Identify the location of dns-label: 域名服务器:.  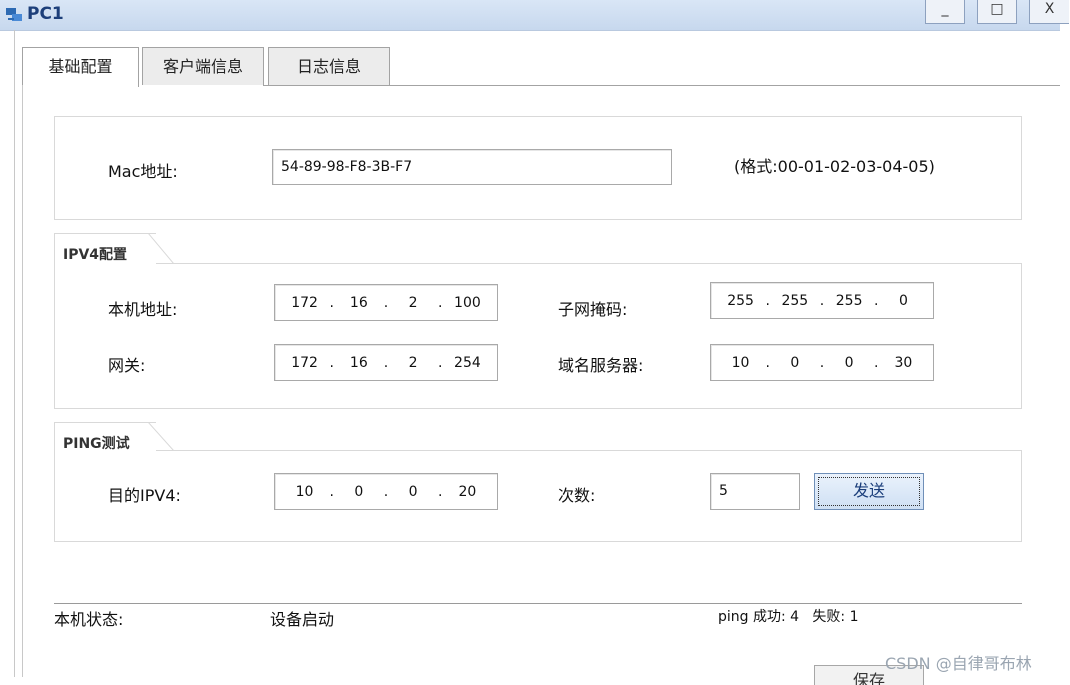
(601, 365).